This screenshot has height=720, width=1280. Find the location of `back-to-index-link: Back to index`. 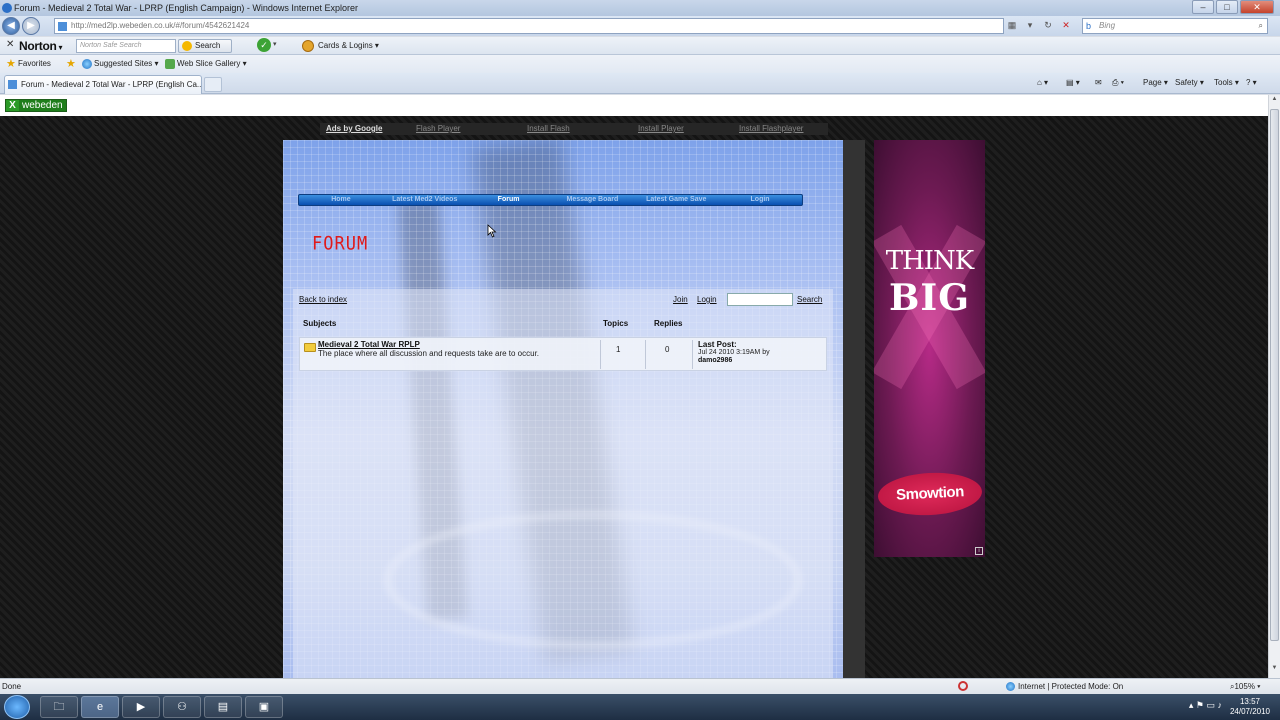

back-to-index-link: Back to index is located at coordinates (323, 299).